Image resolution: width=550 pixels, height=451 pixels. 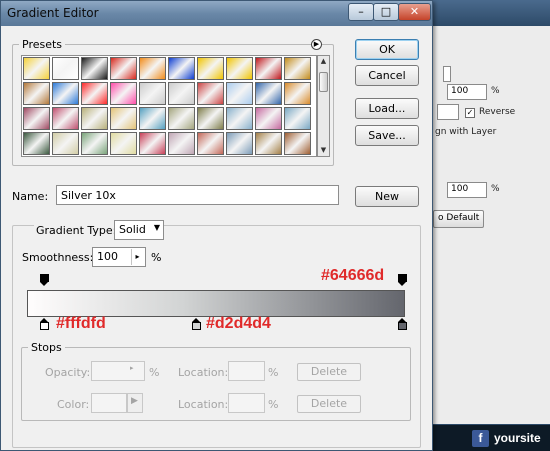 I want to click on presets-scrollbar: ▲ ▼, so click(x=323, y=106).